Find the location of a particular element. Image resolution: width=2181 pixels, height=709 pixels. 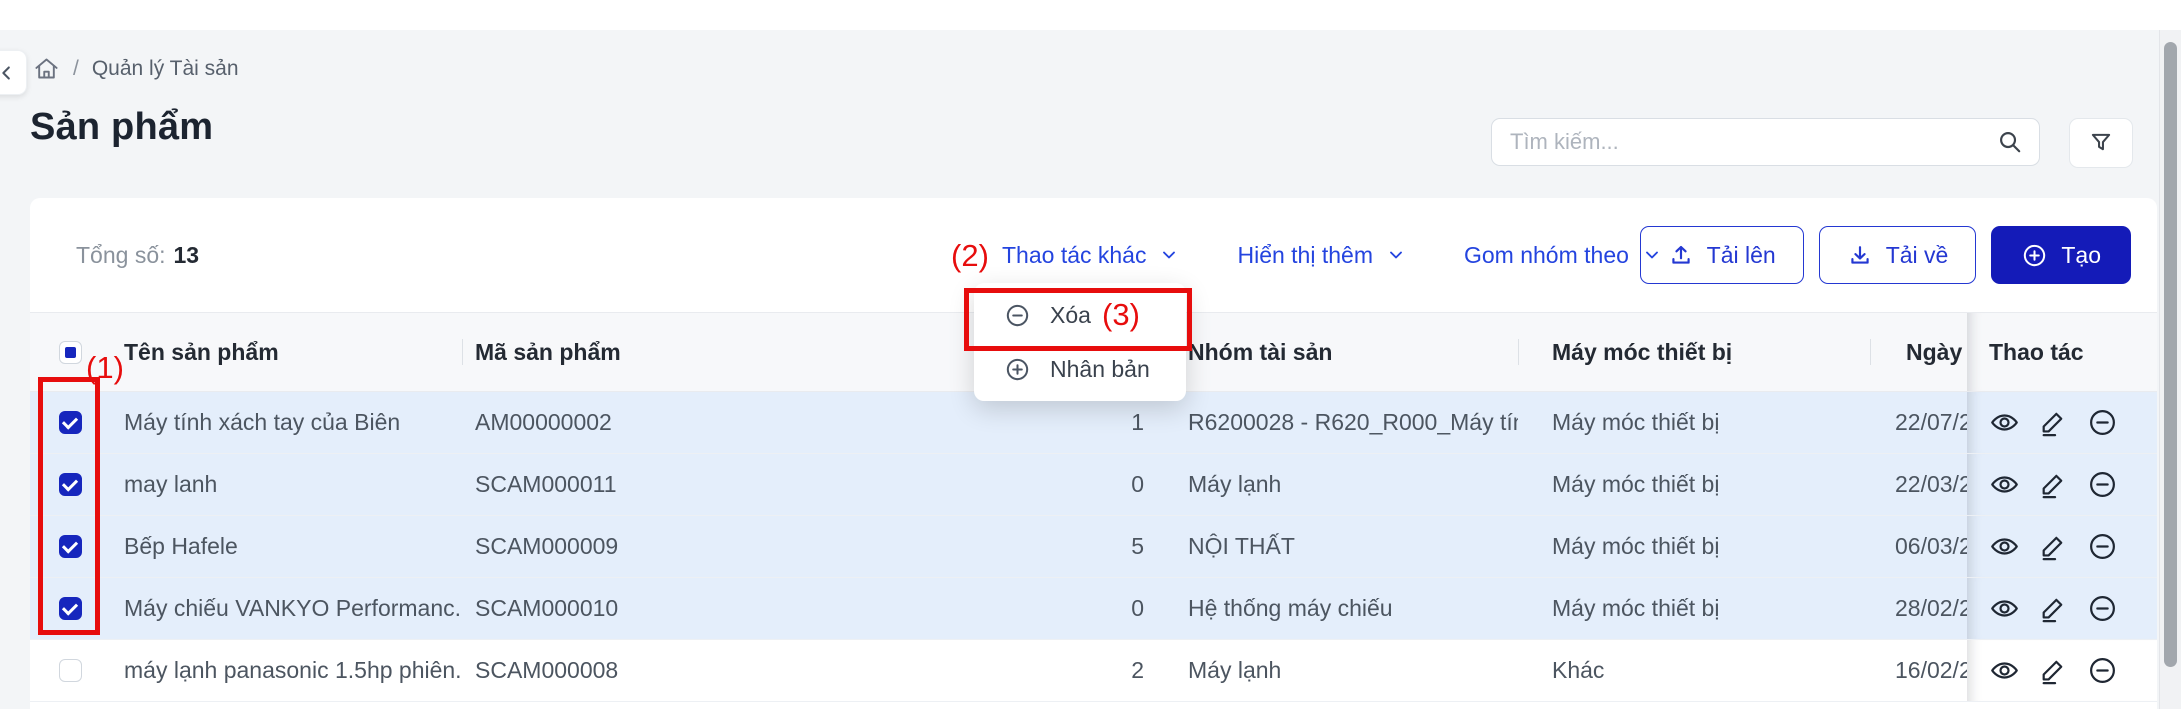

annotation-label-2: (2) is located at coordinates (970, 255).